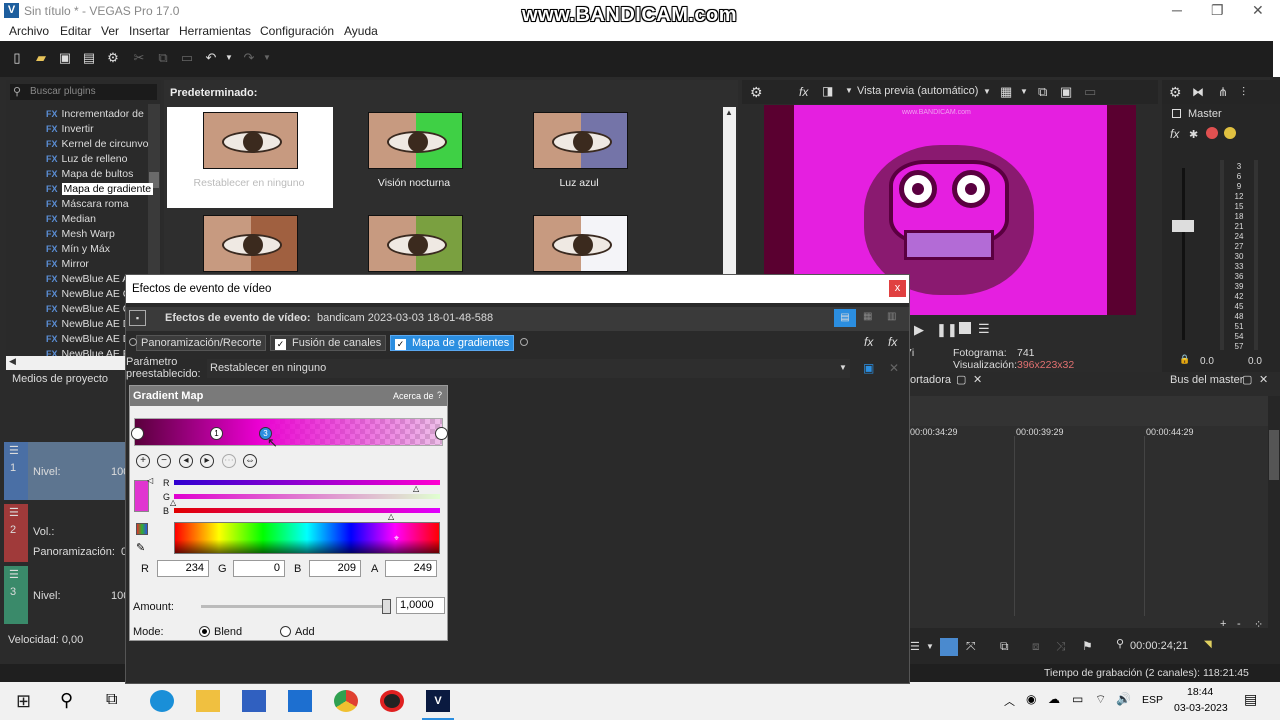 The height and width of the screenshot is (720, 1280). Describe the element at coordinates (1223, 624) in the screenshot. I see `zoom-in-icon: +` at that location.